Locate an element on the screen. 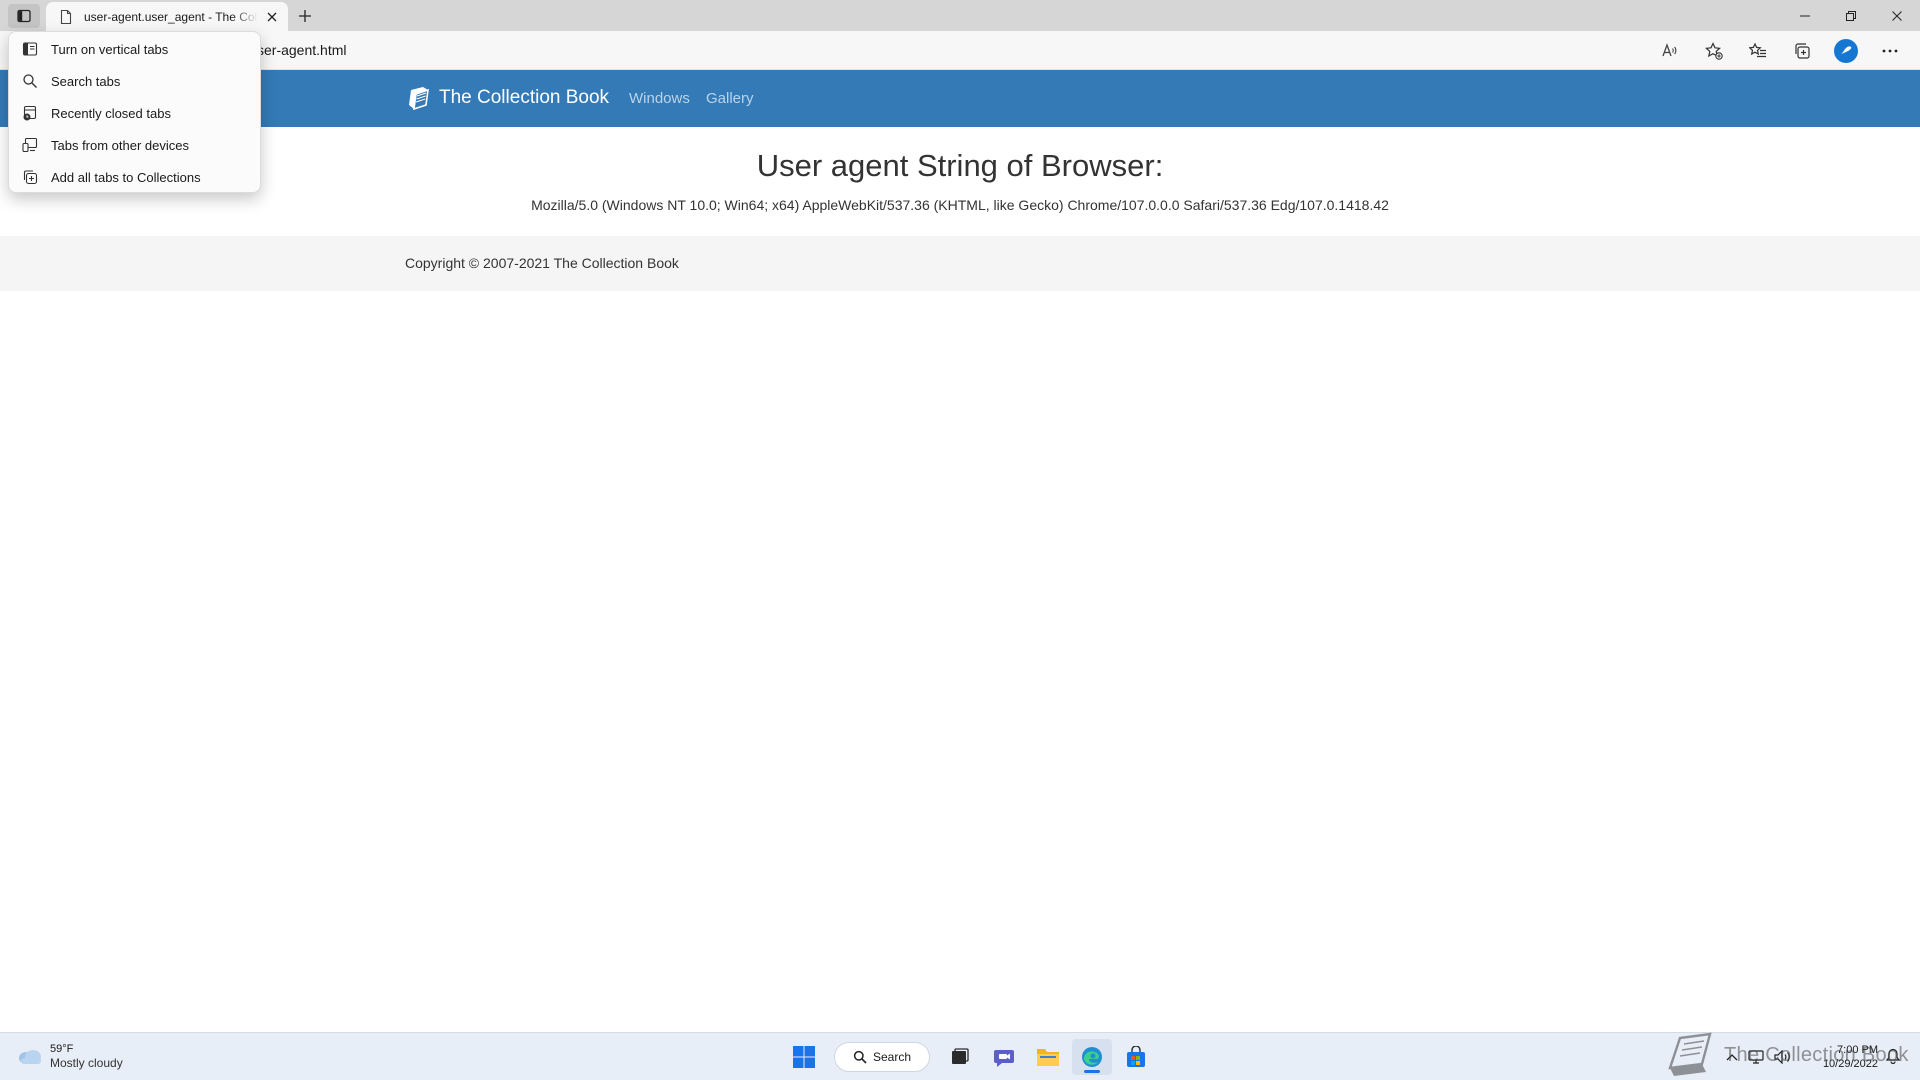 The height and width of the screenshot is (1080, 1920). weather-description: Mostly cloudy is located at coordinates (86, 1063).